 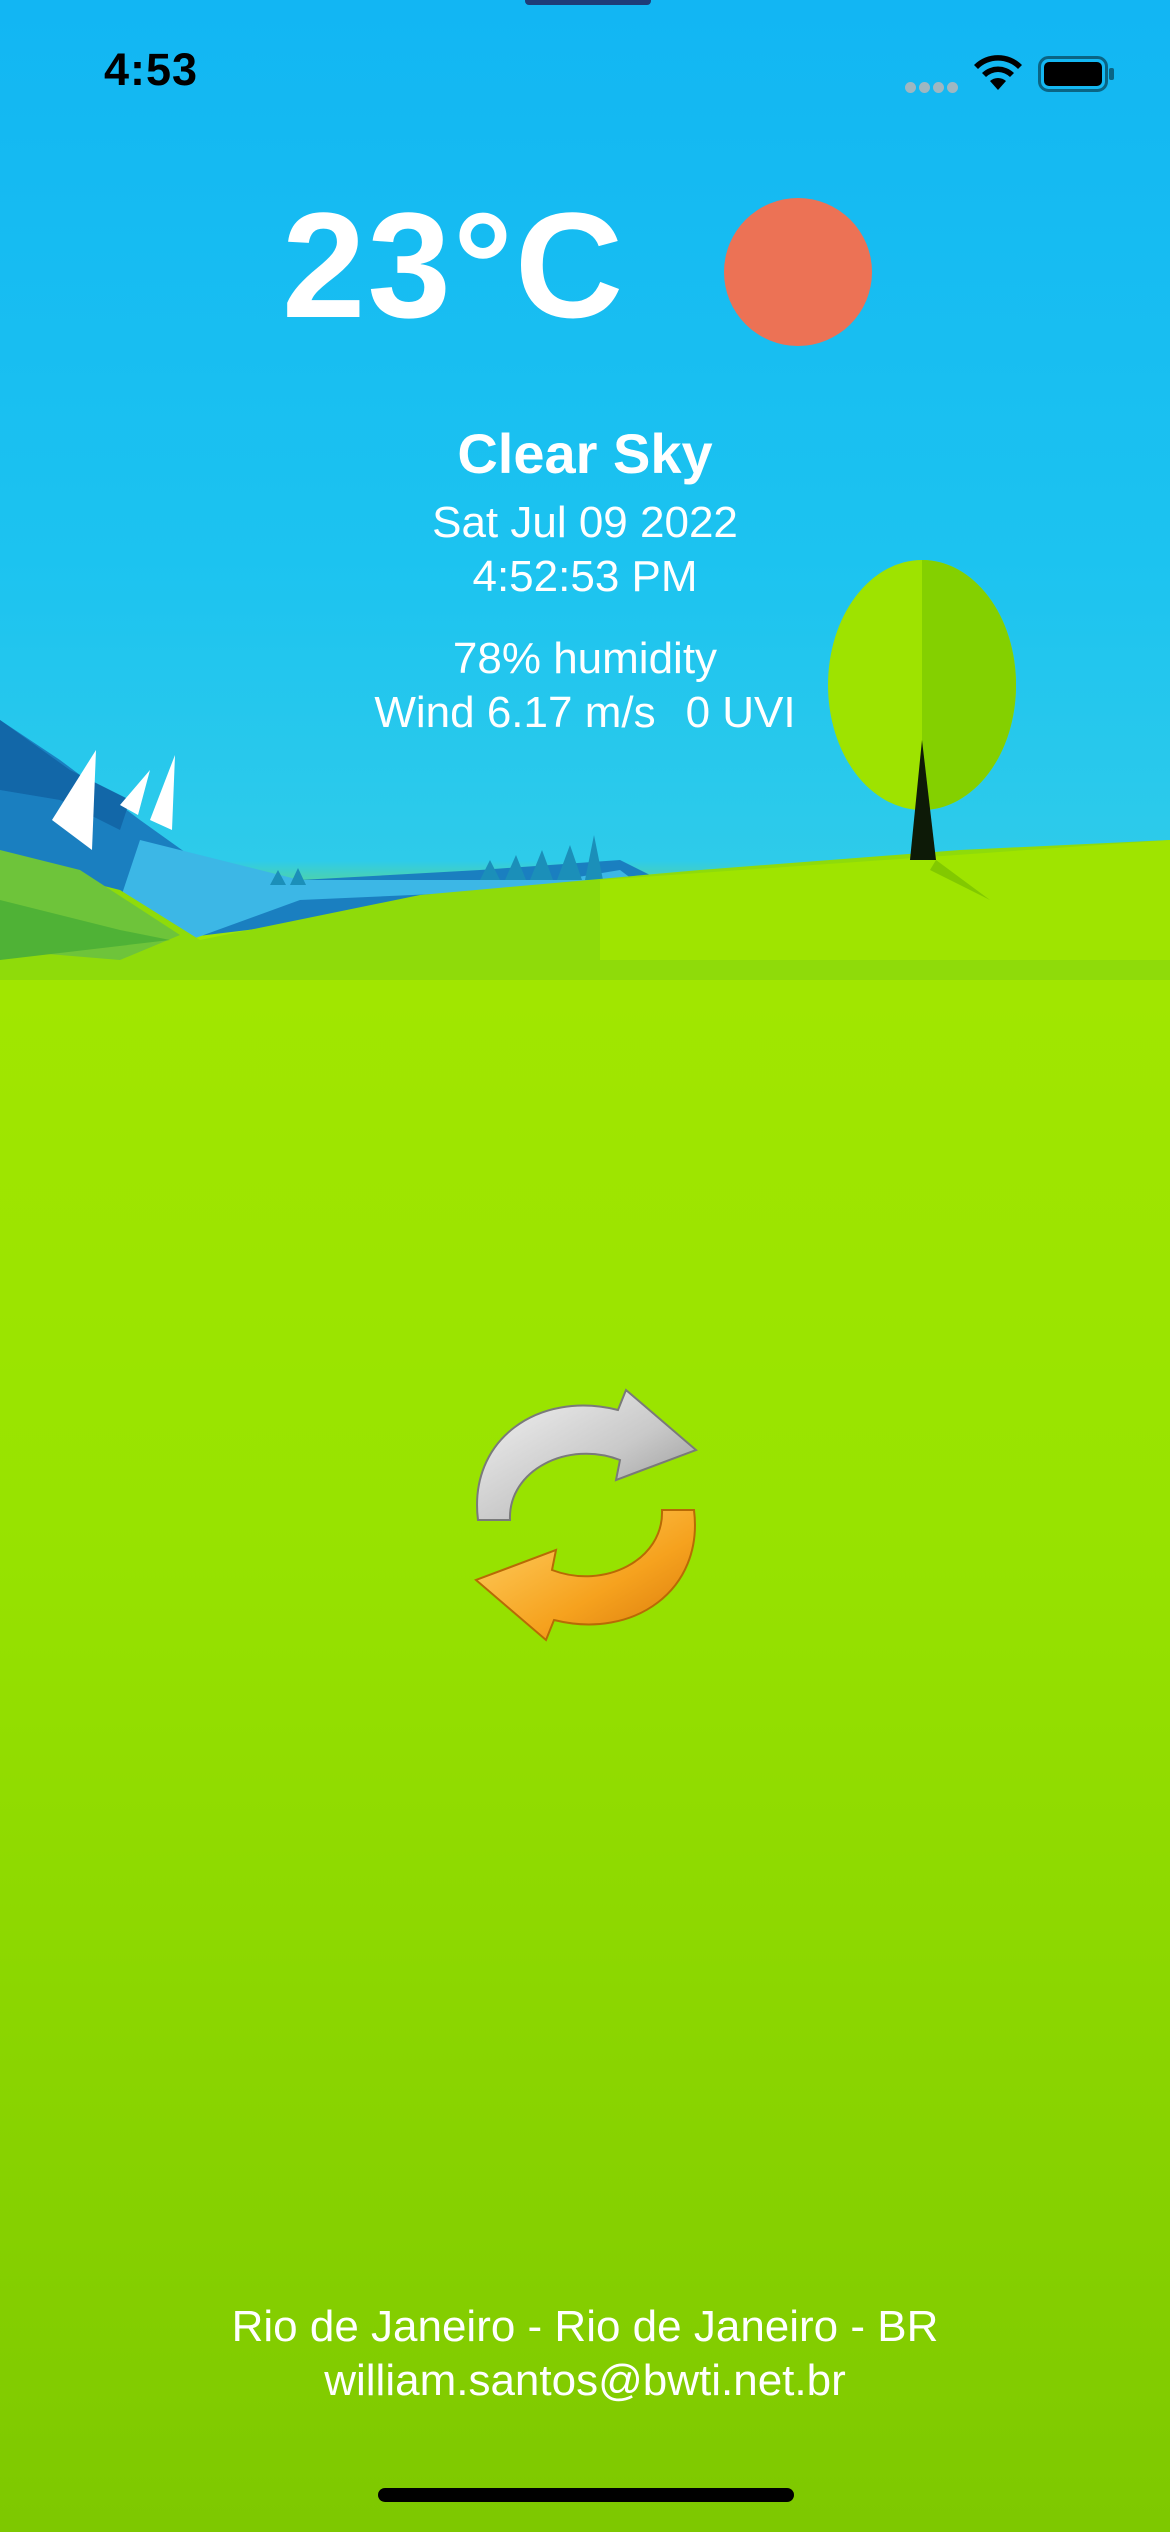 I want to click on cellular-signal-icon, so click(x=934, y=86).